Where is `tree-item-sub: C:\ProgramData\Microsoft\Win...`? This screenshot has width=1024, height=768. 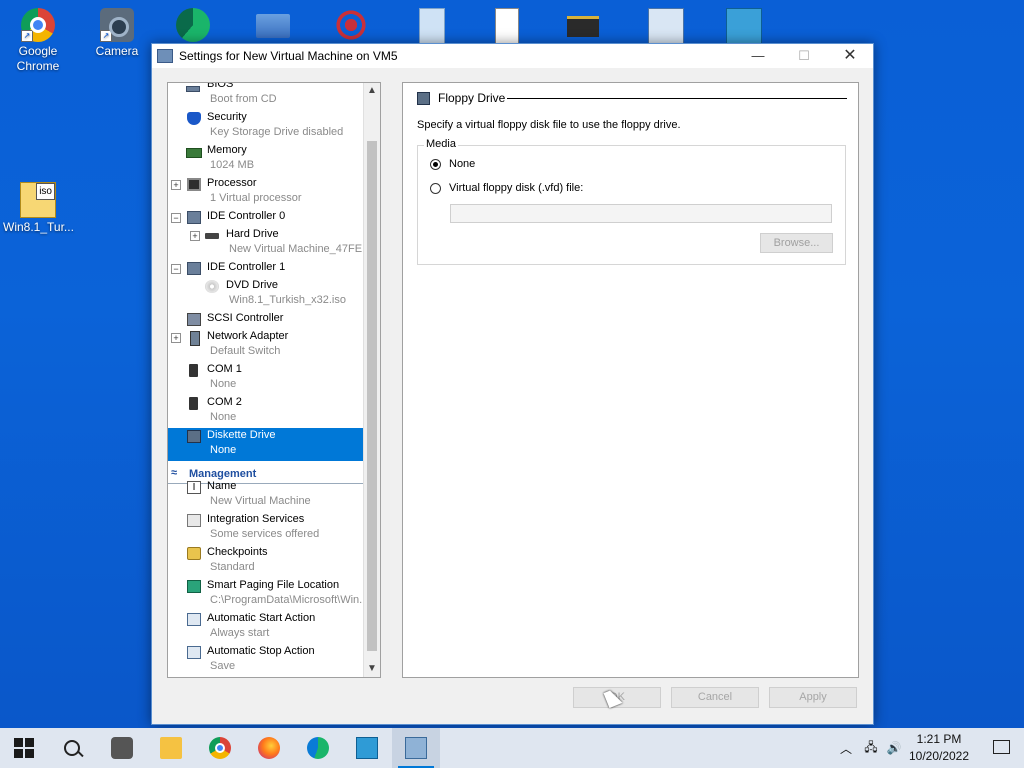 tree-item-sub: C:\ProgramData\Microsoft\Win... is located at coordinates (287, 600).